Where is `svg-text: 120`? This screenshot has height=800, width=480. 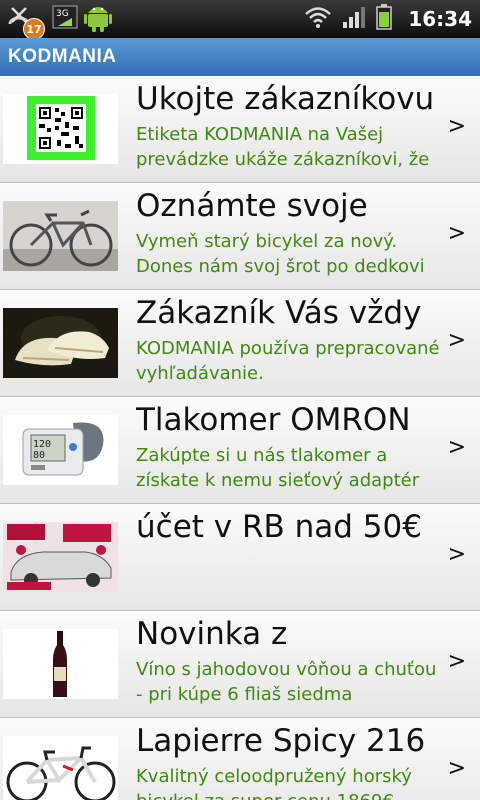
svg-text: 120 is located at coordinates (42, 444).